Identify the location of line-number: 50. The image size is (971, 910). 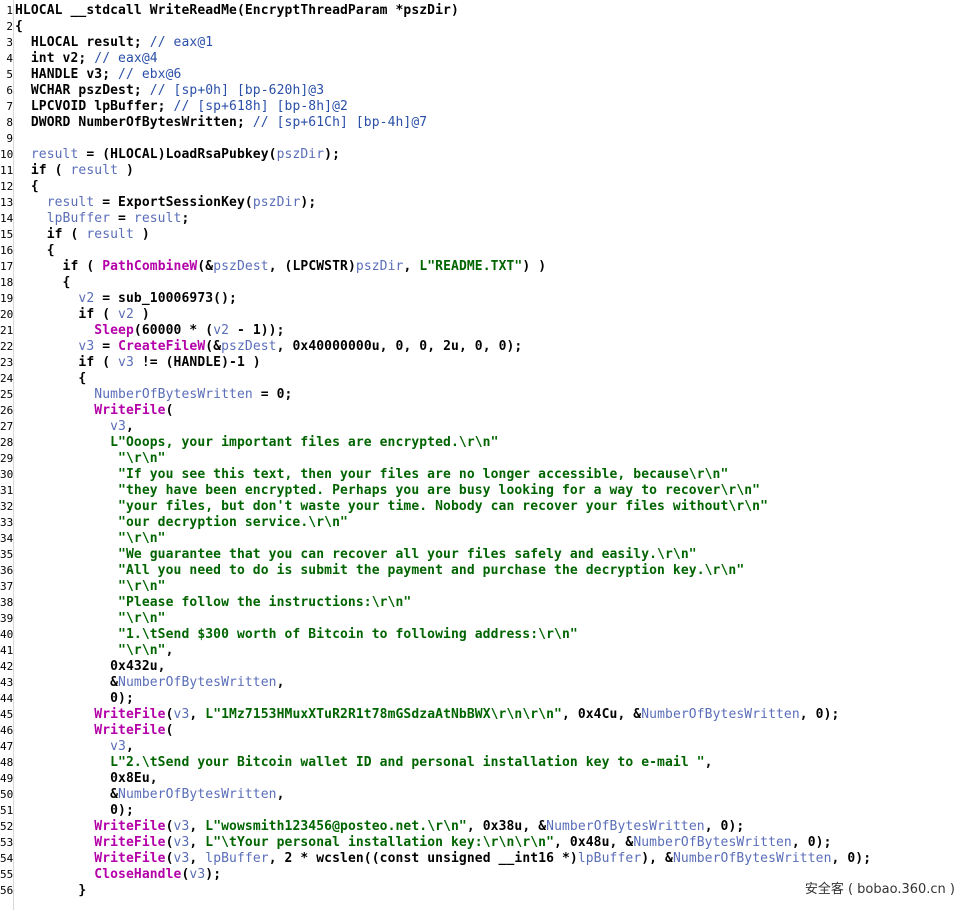
(6, 794).